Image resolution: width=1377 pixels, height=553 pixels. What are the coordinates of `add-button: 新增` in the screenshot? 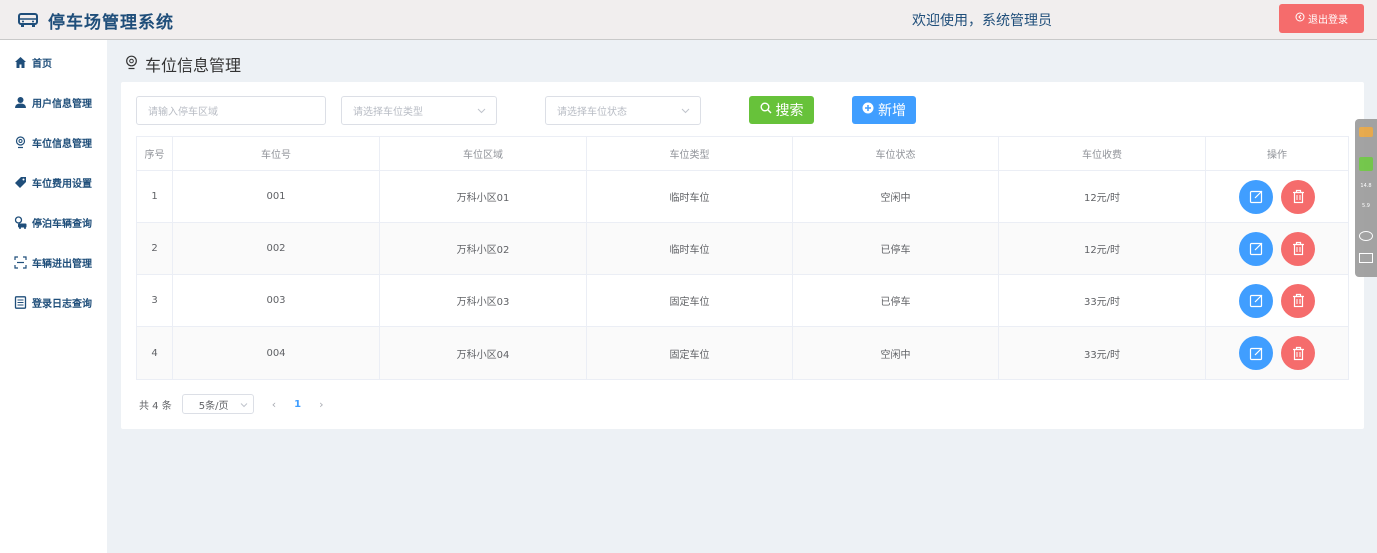 It's located at (884, 110).